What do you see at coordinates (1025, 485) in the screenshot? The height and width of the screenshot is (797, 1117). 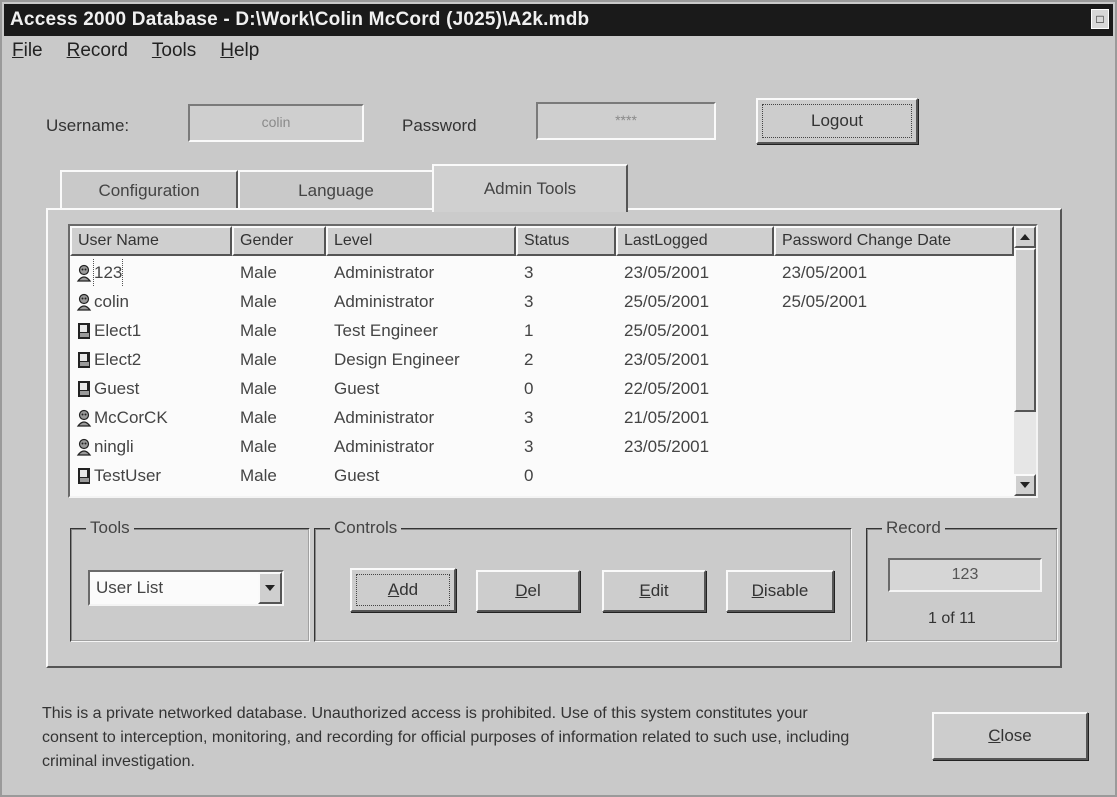 I see `scroll-down-icon` at bounding box center [1025, 485].